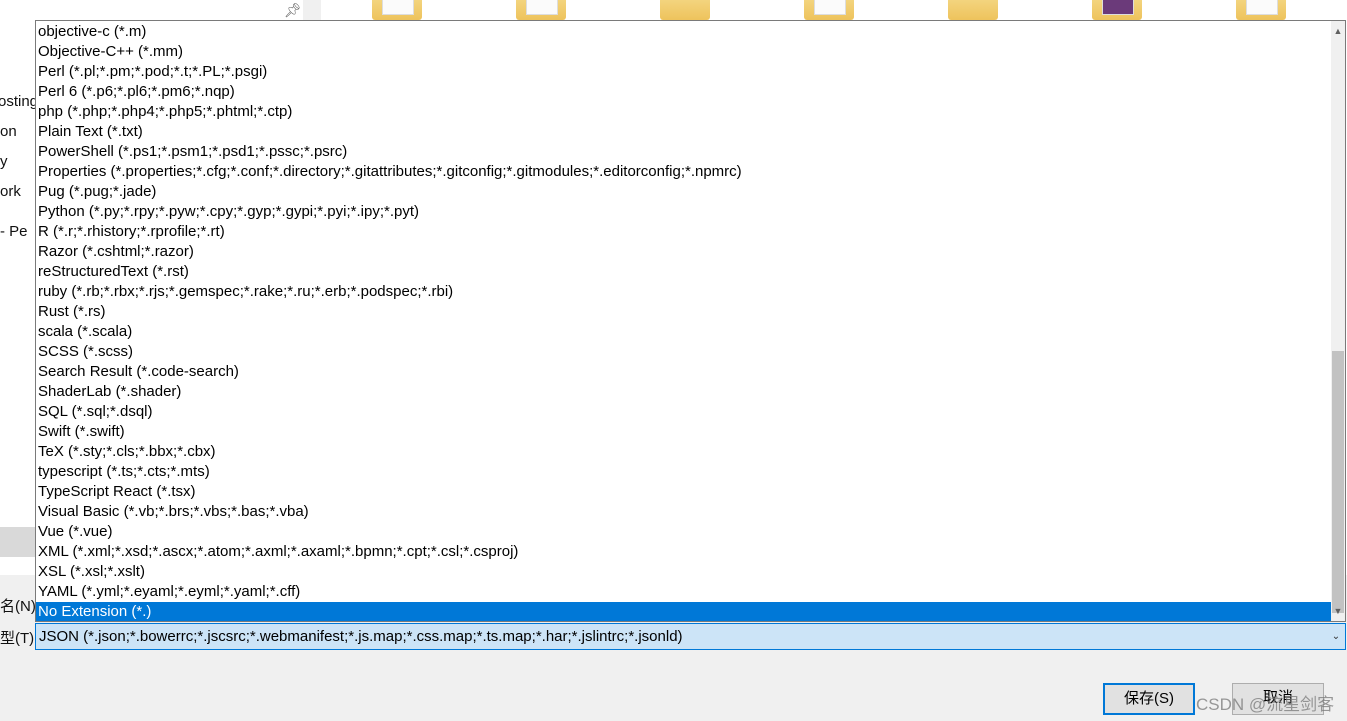 This screenshot has width=1347, height=721. What do you see at coordinates (312, 10) in the screenshot?
I see `nav-pane-scrollbar` at bounding box center [312, 10].